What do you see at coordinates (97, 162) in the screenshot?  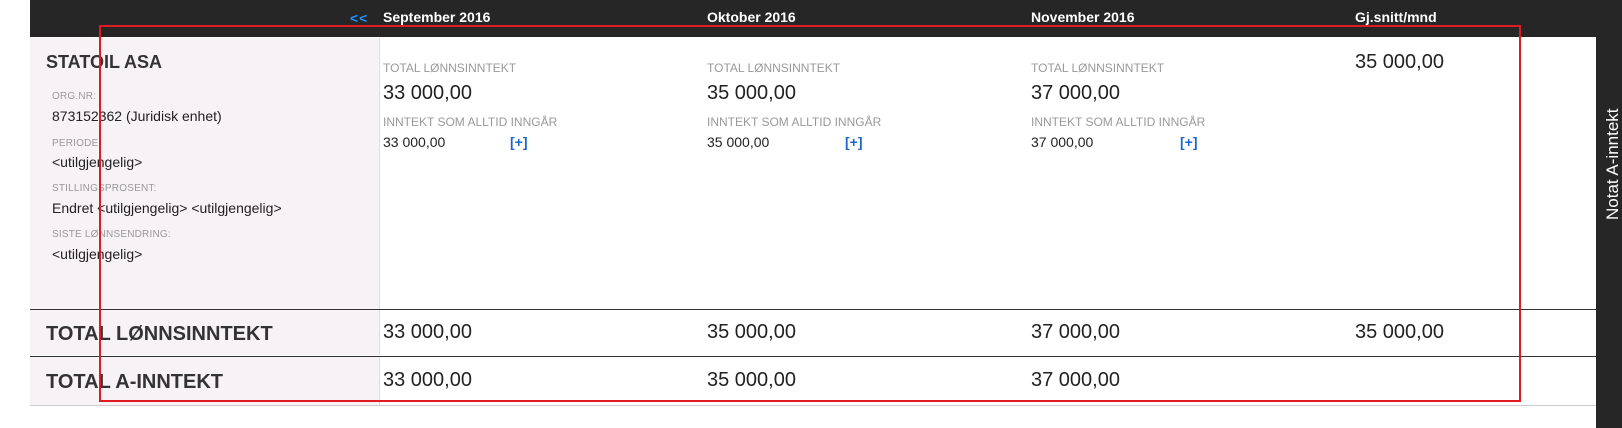 I see `periode-value: <utilgjengelig>` at bounding box center [97, 162].